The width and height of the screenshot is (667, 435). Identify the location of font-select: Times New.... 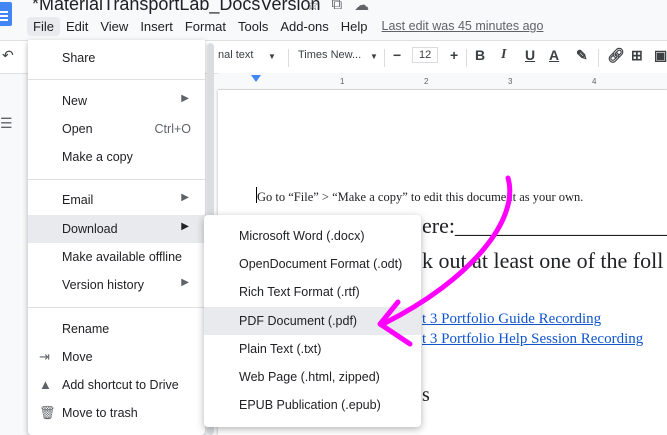
(329, 55).